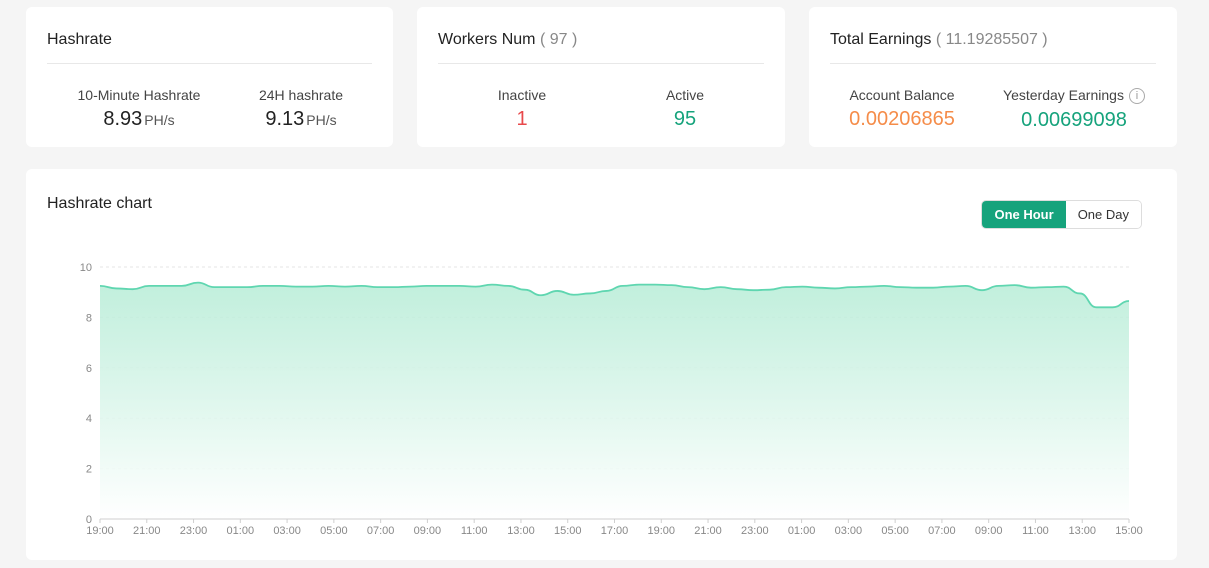  What do you see at coordinates (285, 119) in the screenshot?
I see `day-hashrate-number: 9.13` at bounding box center [285, 119].